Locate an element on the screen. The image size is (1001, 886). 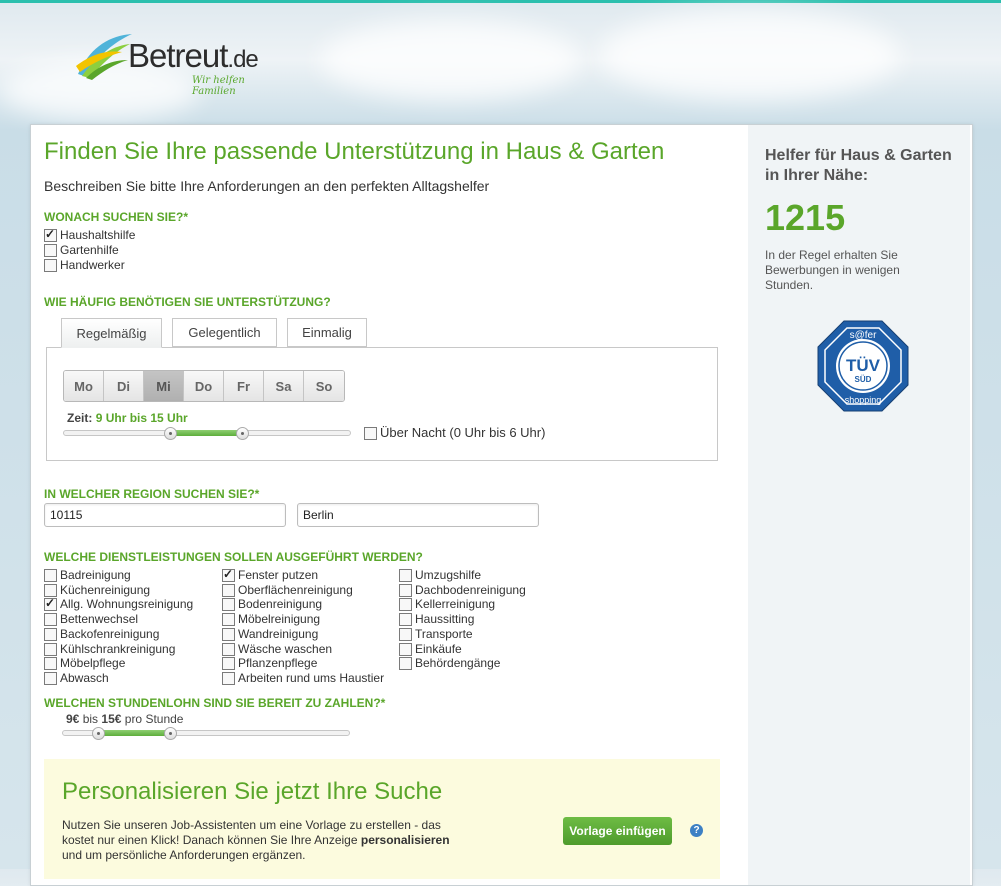
service-checkbox-dachbodenreinigung is located at coordinates (405, 590).